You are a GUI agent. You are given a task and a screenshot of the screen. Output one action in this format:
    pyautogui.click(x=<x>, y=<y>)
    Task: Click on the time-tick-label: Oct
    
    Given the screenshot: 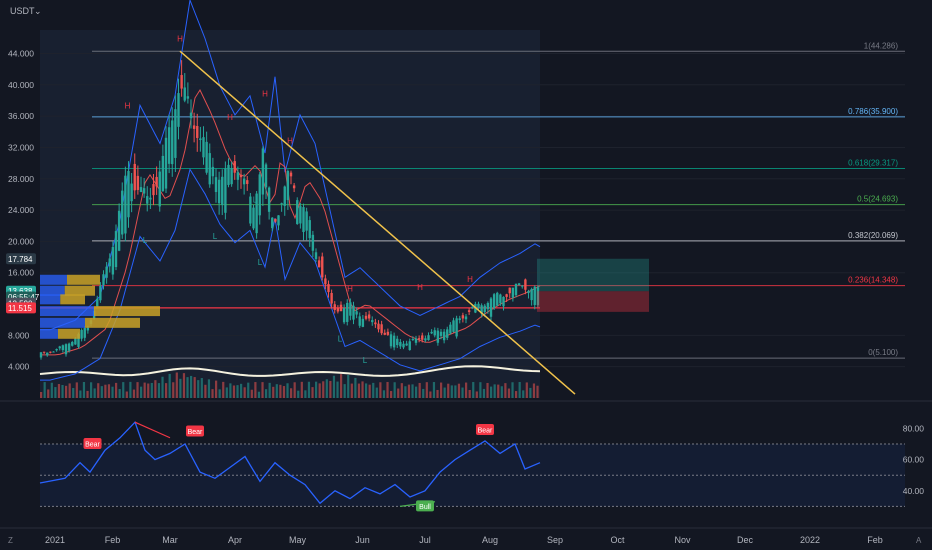 What is the action you would take?
    pyautogui.click(x=617, y=540)
    